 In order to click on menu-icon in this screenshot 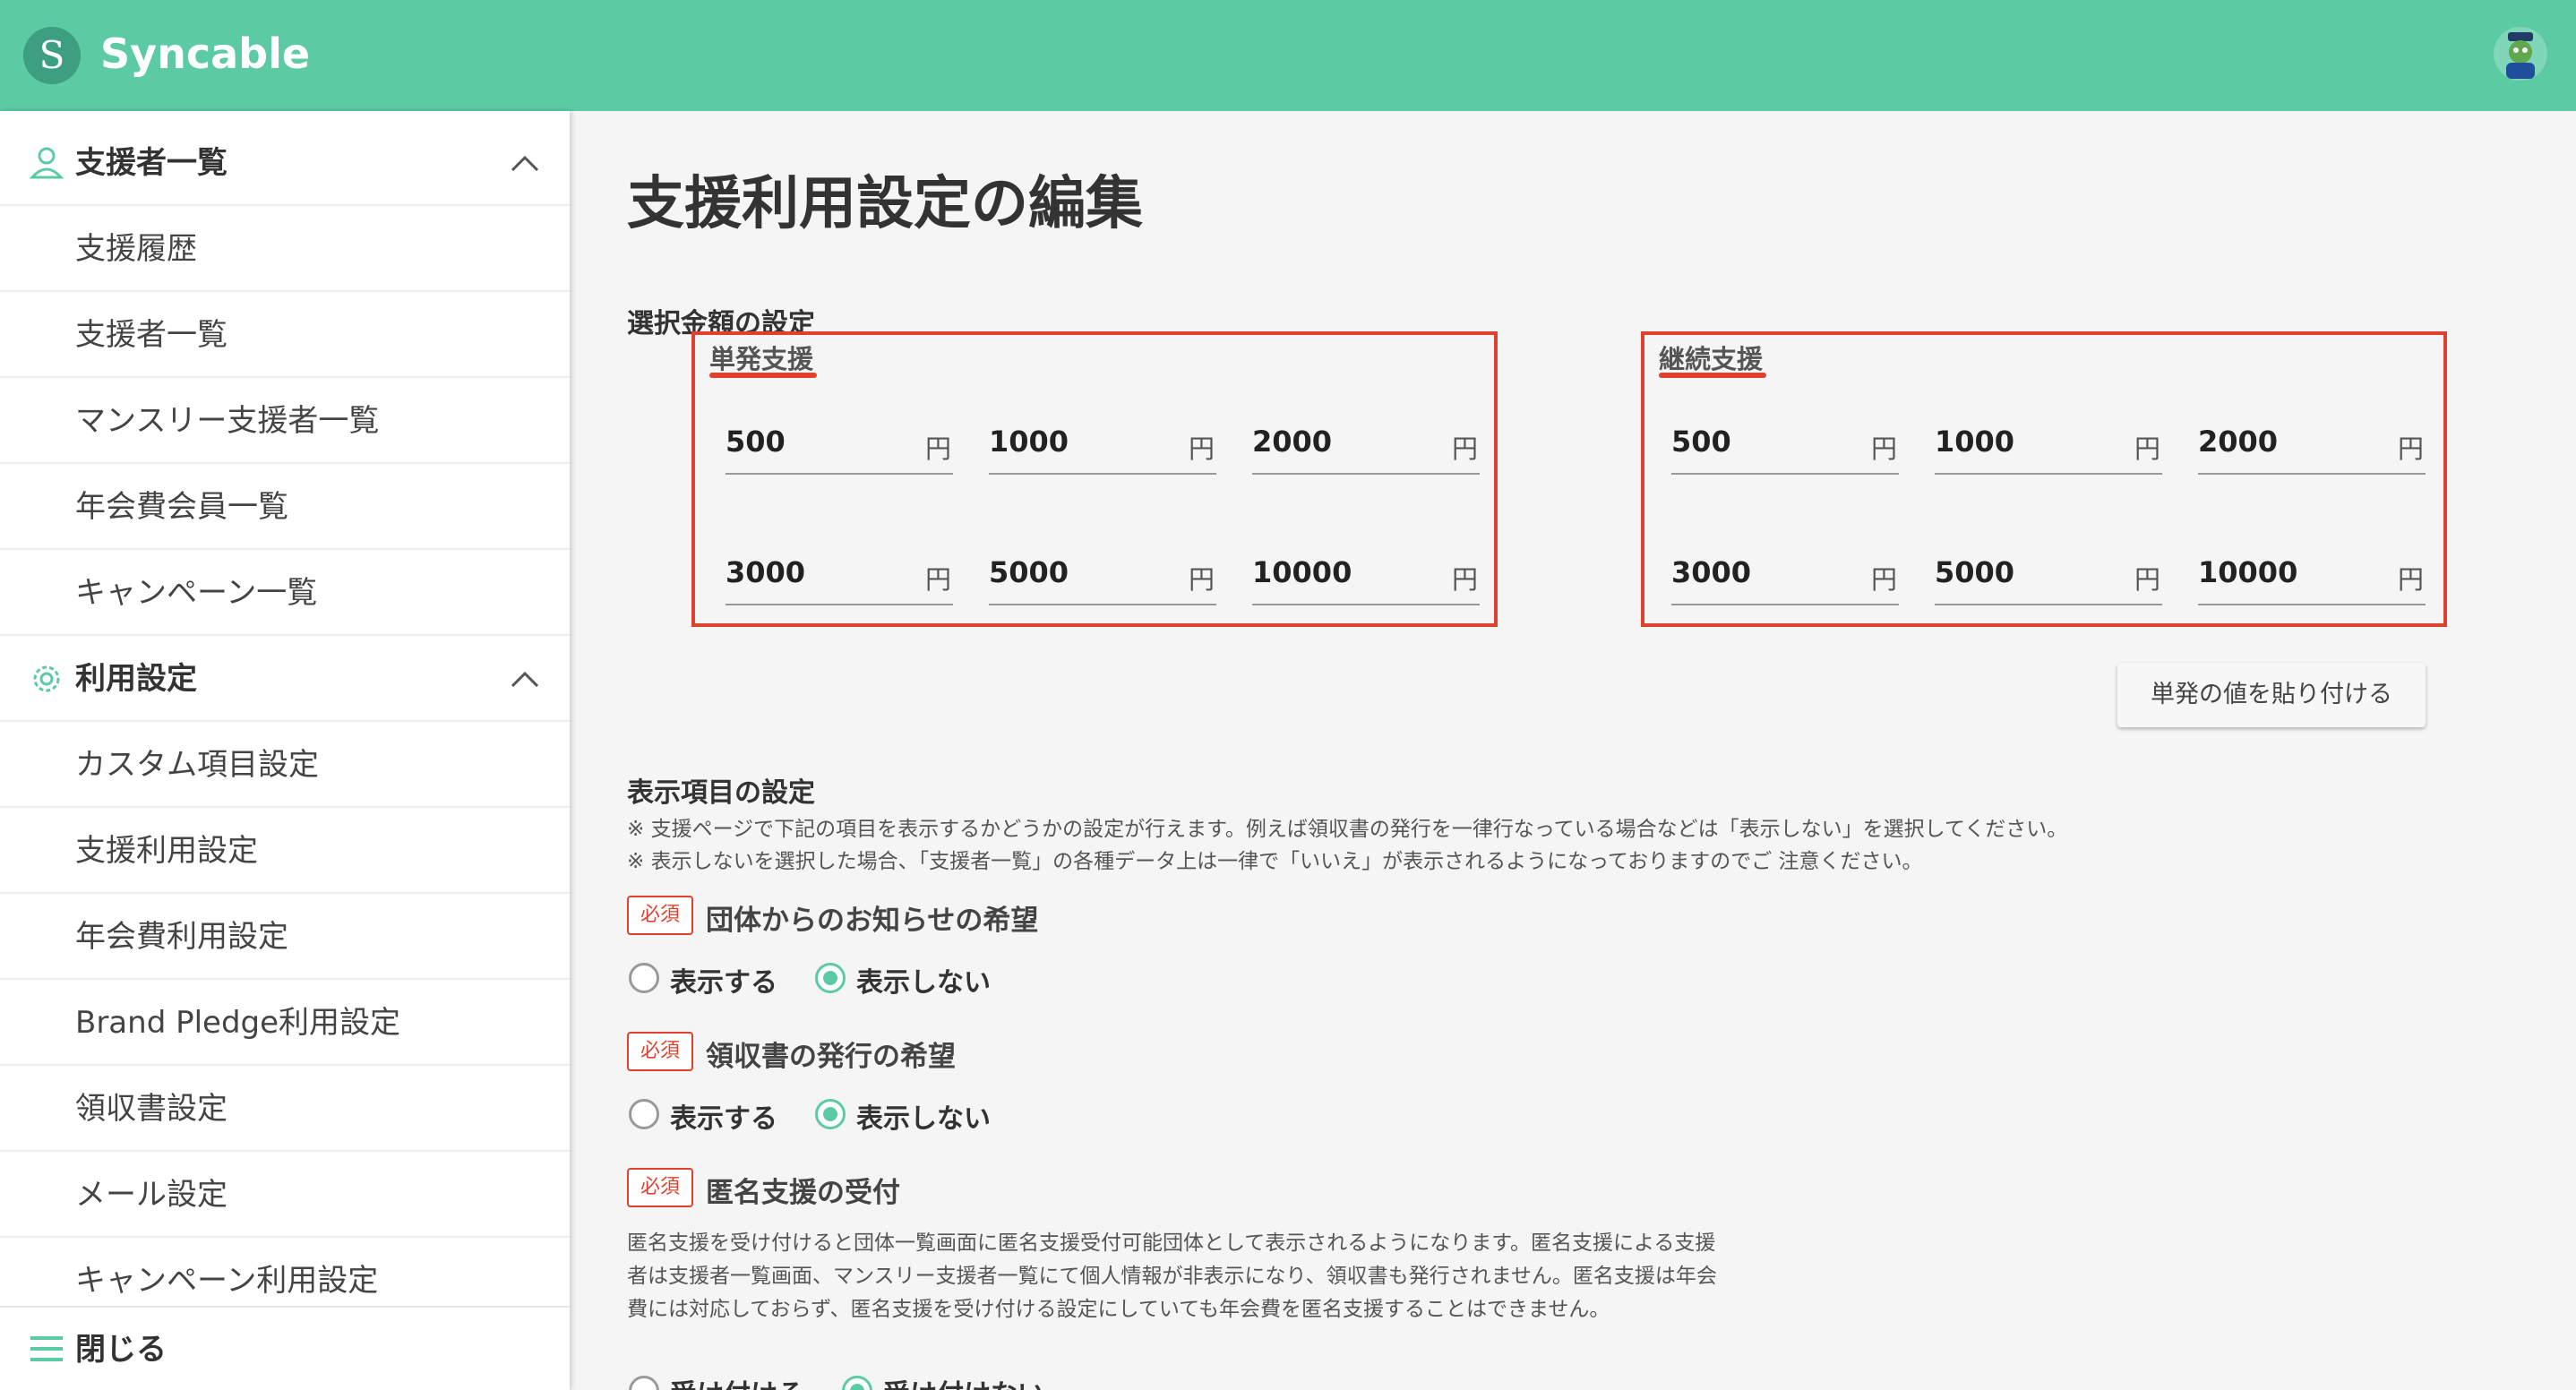, I will do `click(46, 1349)`.